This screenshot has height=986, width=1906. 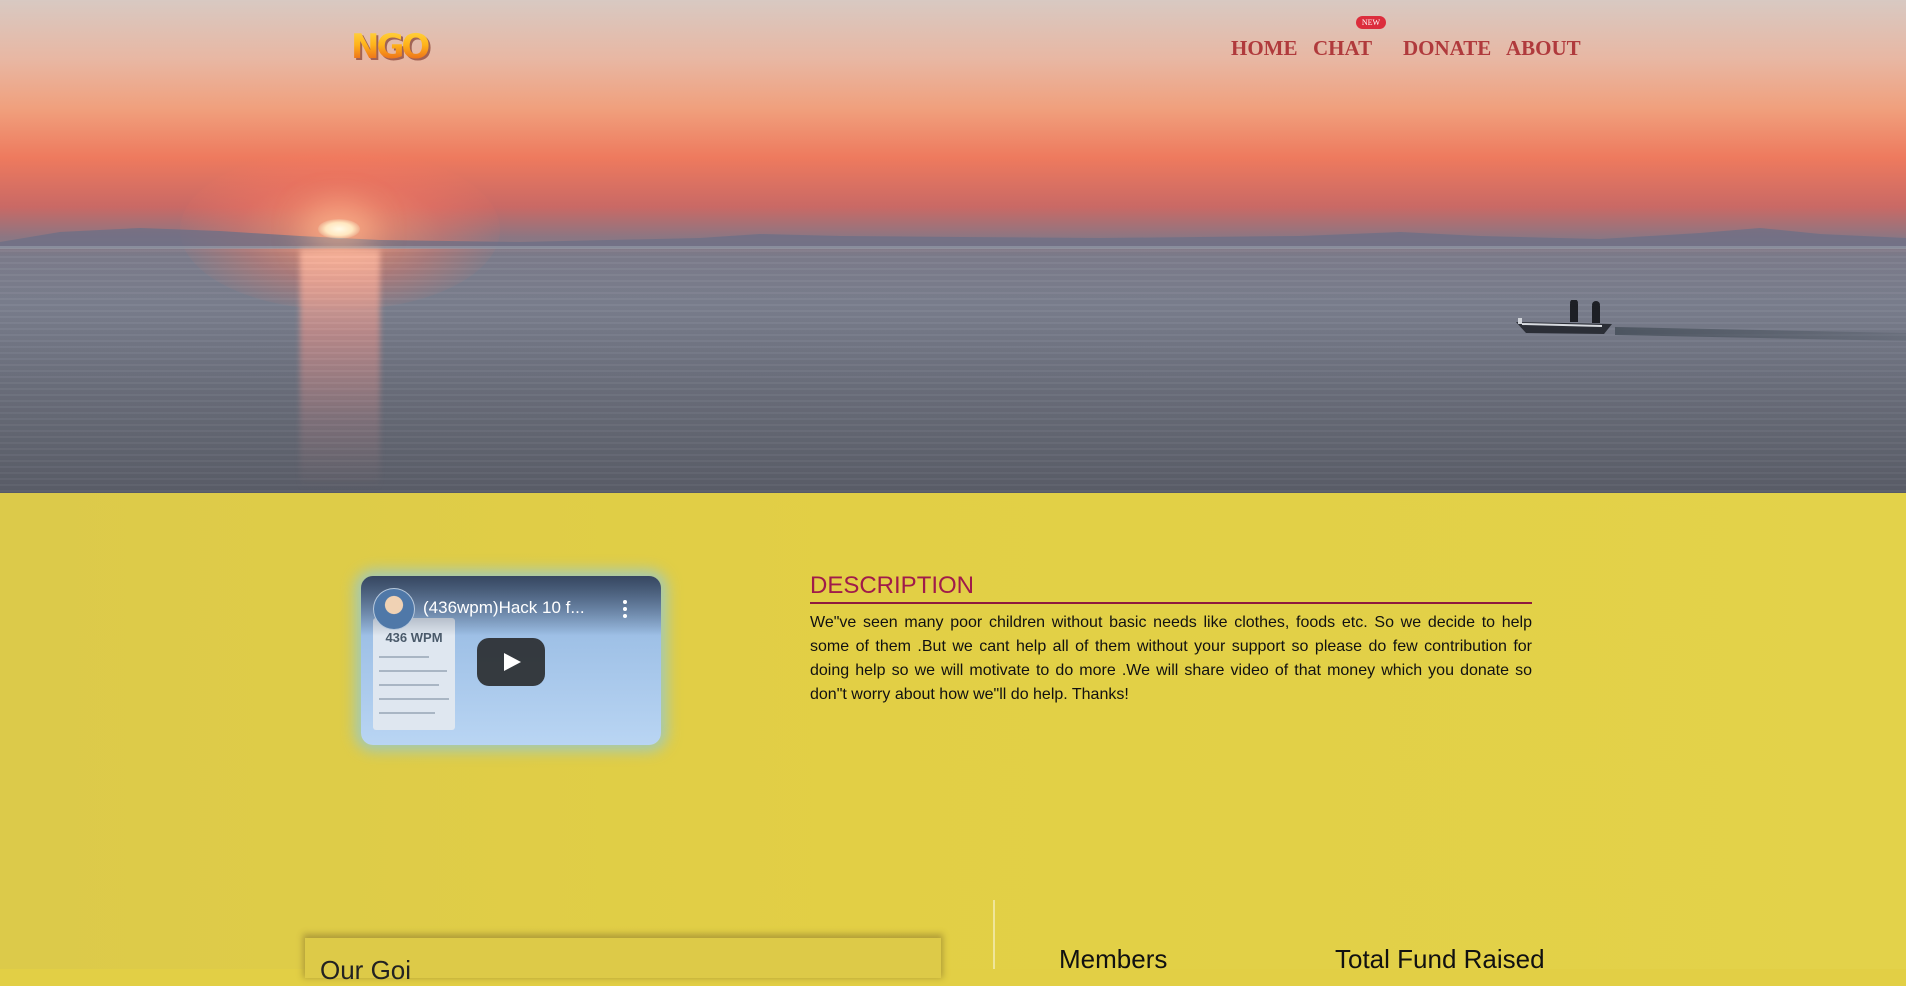 I want to click on play-button, so click(x=511, y=662).